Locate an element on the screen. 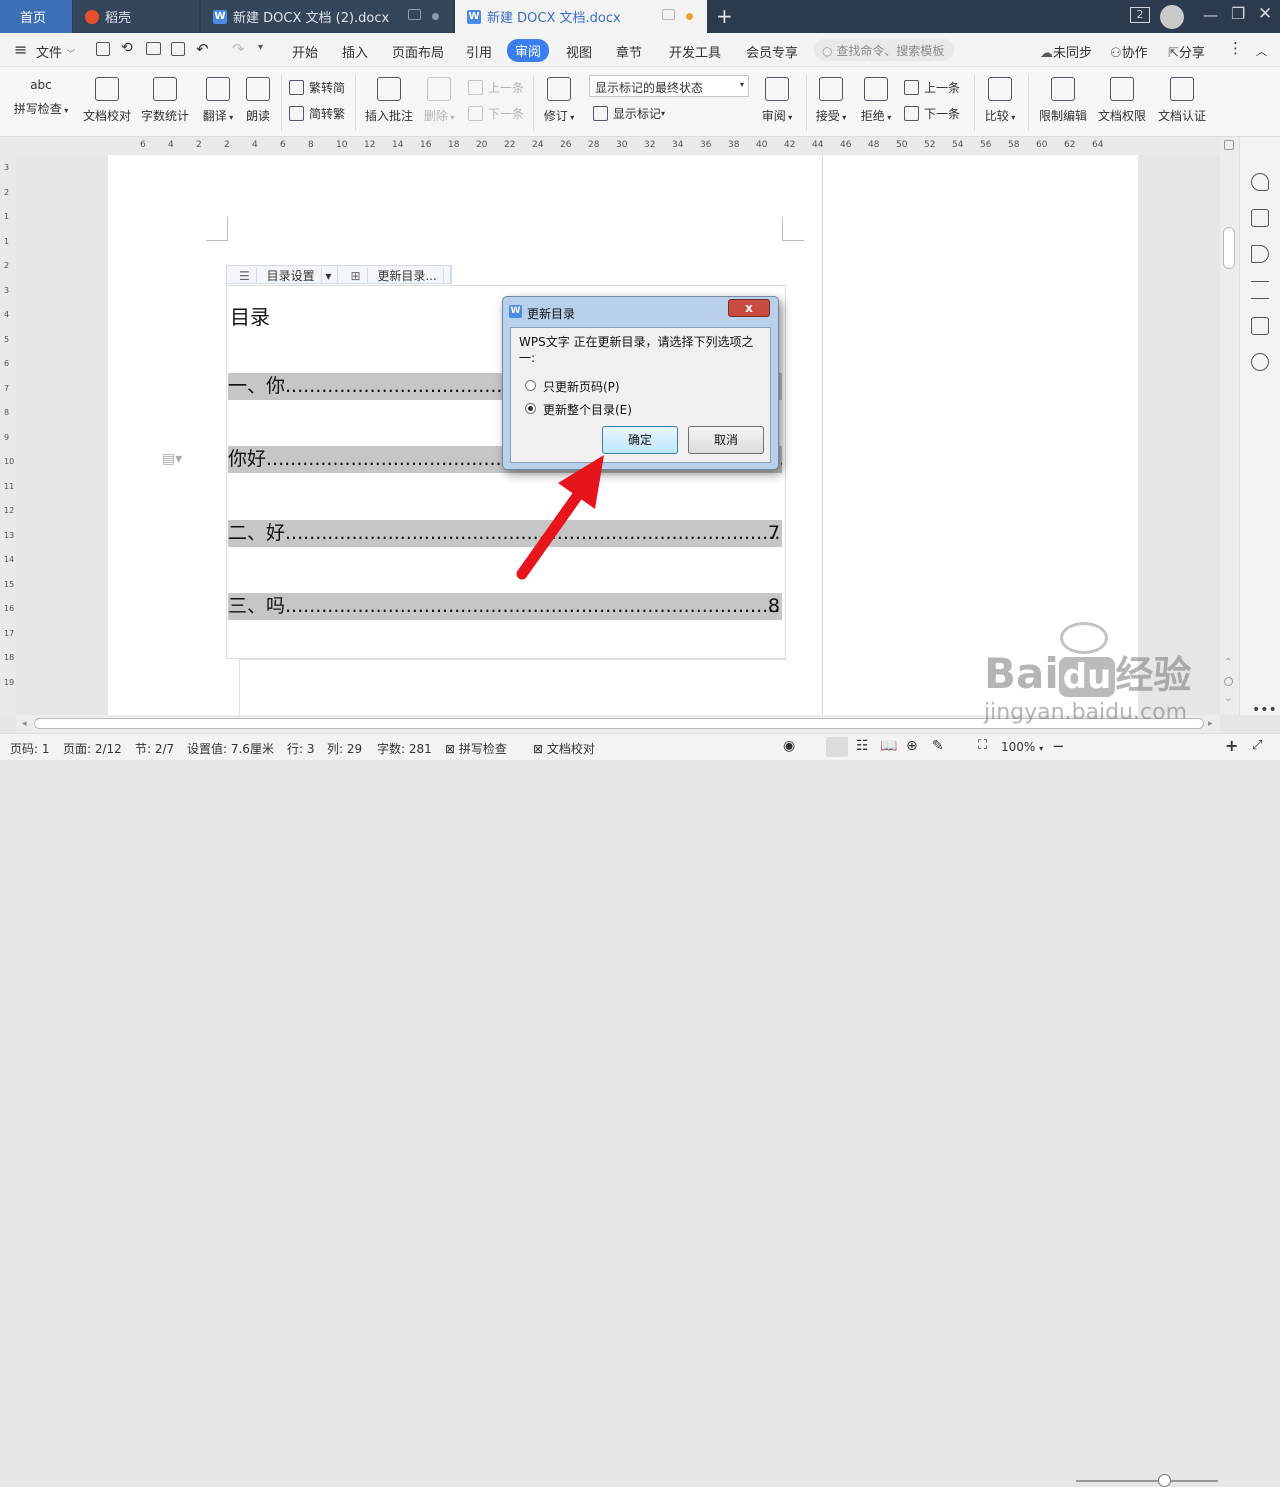 This screenshot has width=1280, height=1487. inbox-icon is located at coordinates (1260, 326).